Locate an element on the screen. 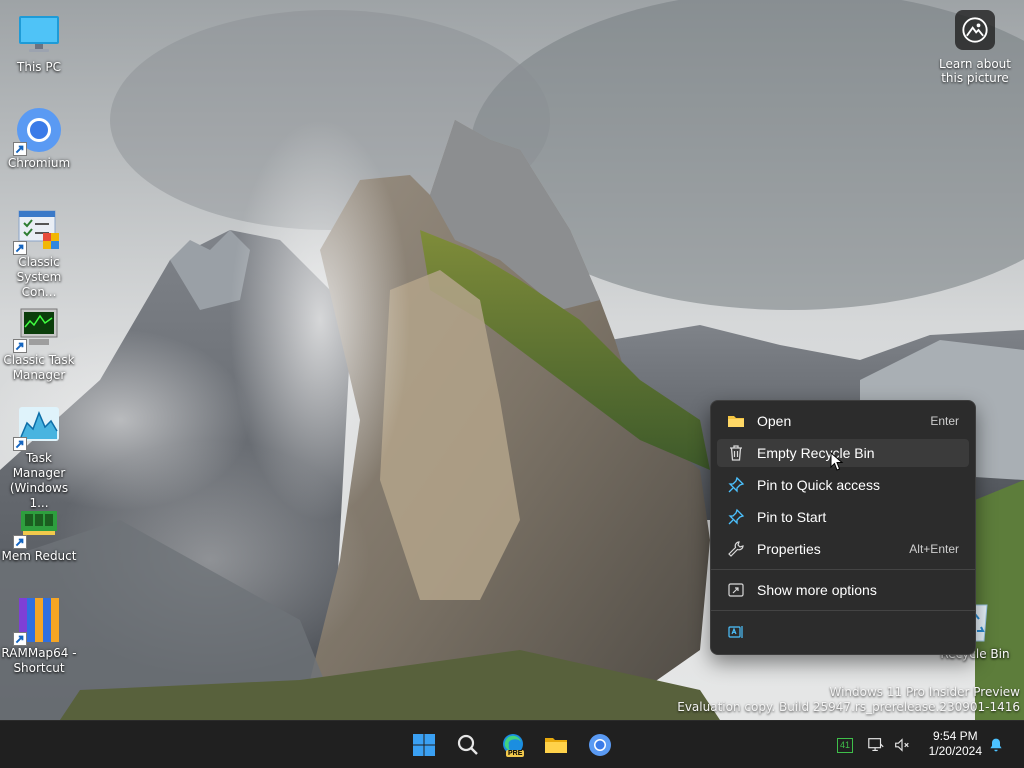  clock-time: 9:54 PM is located at coordinates (955, 736).